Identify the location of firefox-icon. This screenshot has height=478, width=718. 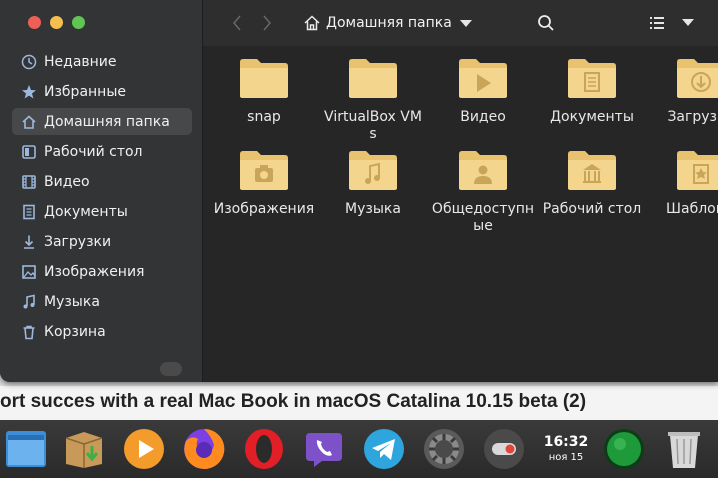
(204, 448).